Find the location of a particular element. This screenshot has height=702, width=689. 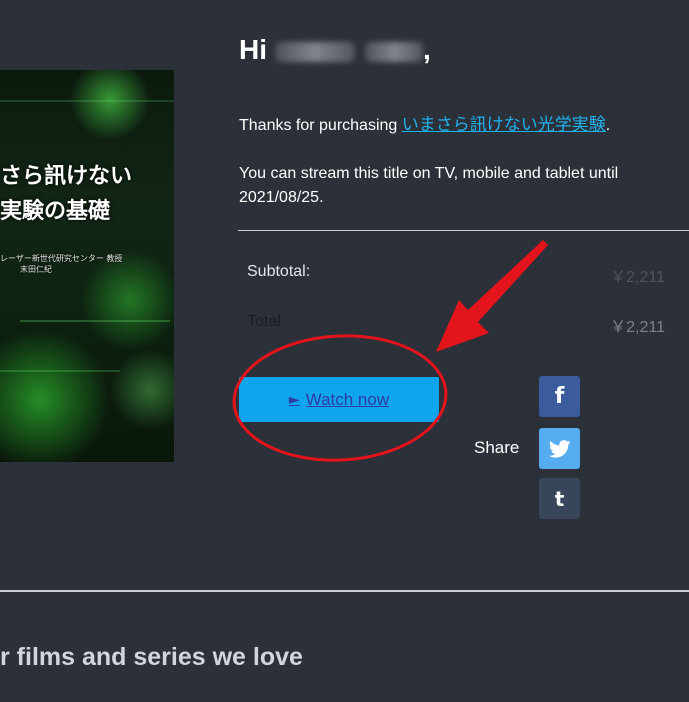

total-label: Total is located at coordinates (264, 321).